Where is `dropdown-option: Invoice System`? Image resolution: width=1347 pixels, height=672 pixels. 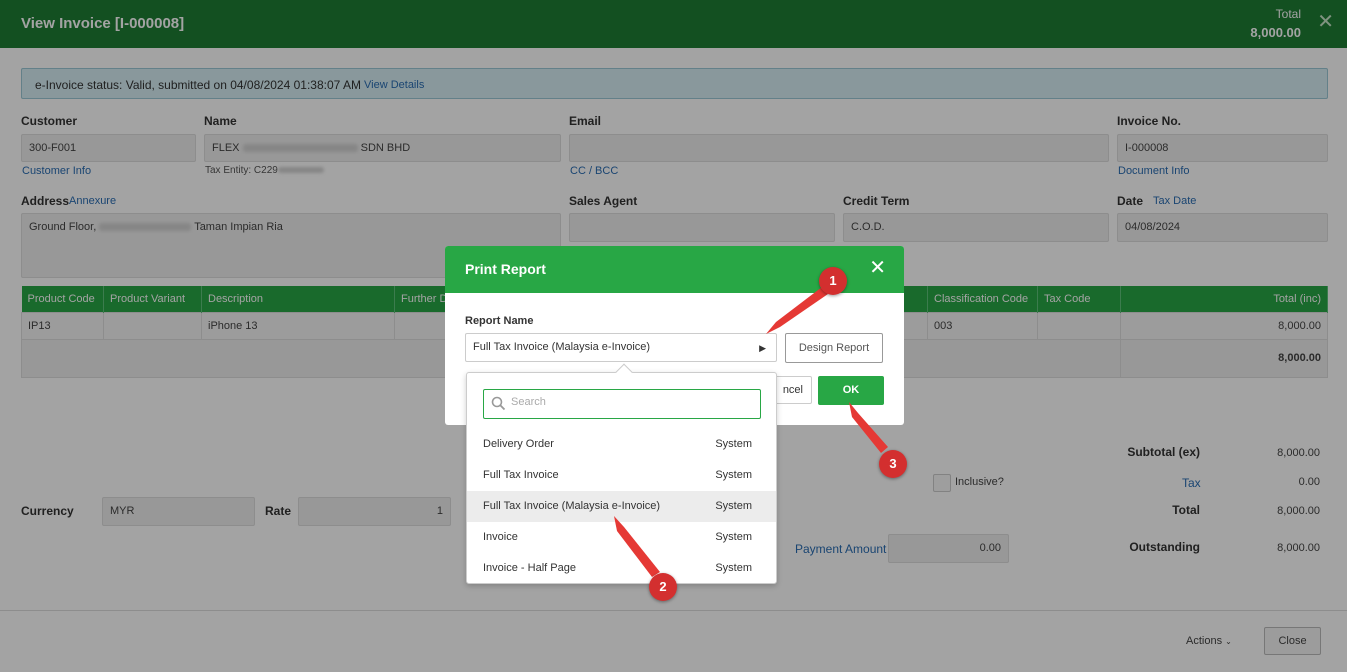 dropdown-option: Invoice System is located at coordinates (621, 537).